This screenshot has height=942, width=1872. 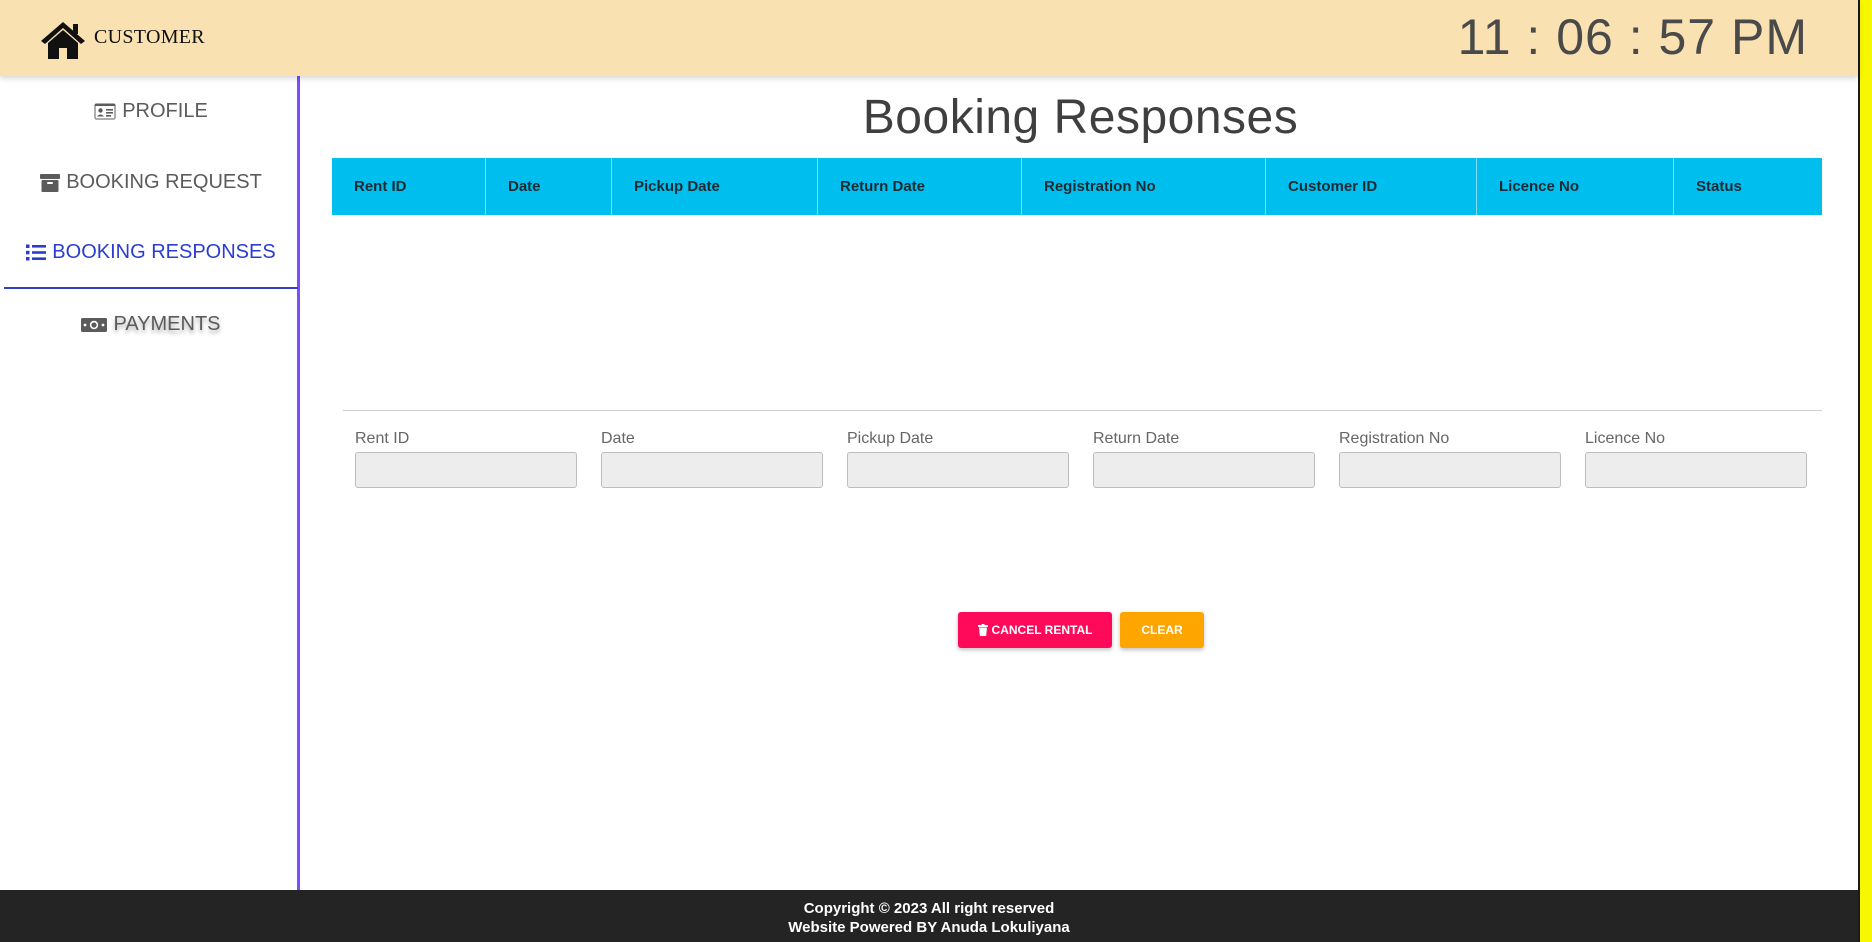 I want to click on field-label: Pickup Date, so click(x=890, y=438).